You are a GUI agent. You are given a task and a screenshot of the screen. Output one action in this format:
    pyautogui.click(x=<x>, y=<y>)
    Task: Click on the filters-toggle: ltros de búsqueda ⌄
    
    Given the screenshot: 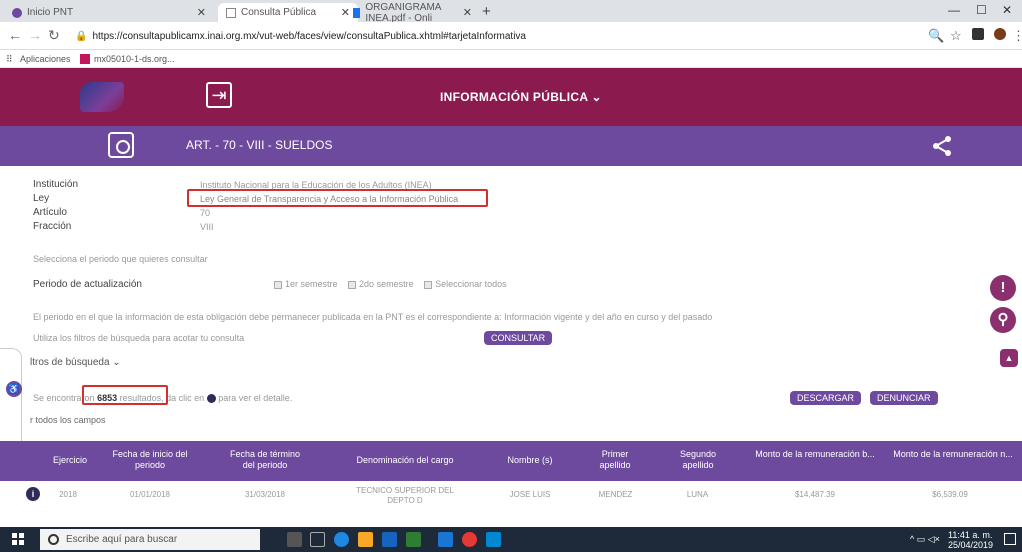 What is the action you would take?
    pyautogui.click(x=75, y=362)
    